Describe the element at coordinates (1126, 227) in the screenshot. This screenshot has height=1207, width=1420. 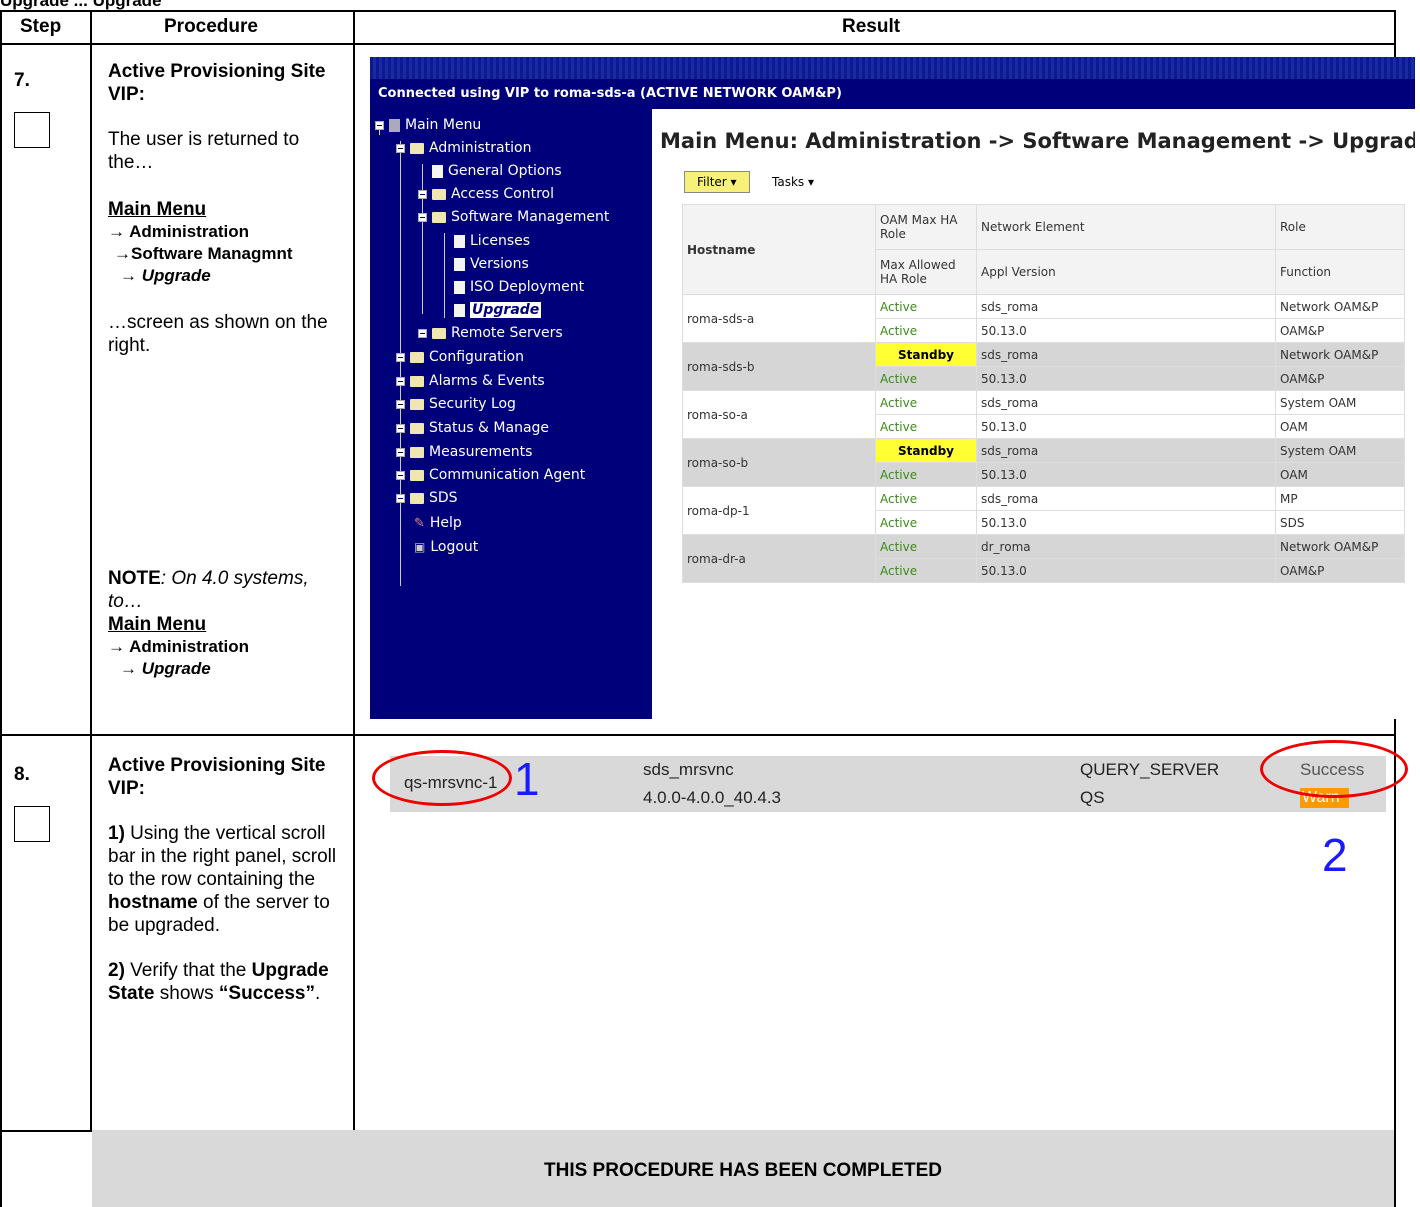
I see `th-network-element: Network Element` at that location.